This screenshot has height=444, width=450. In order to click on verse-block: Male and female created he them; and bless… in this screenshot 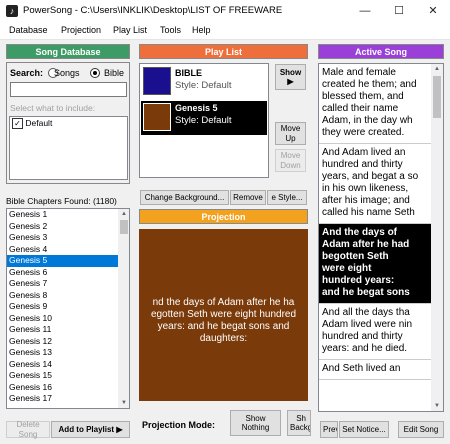, I will do `click(375, 104)`.